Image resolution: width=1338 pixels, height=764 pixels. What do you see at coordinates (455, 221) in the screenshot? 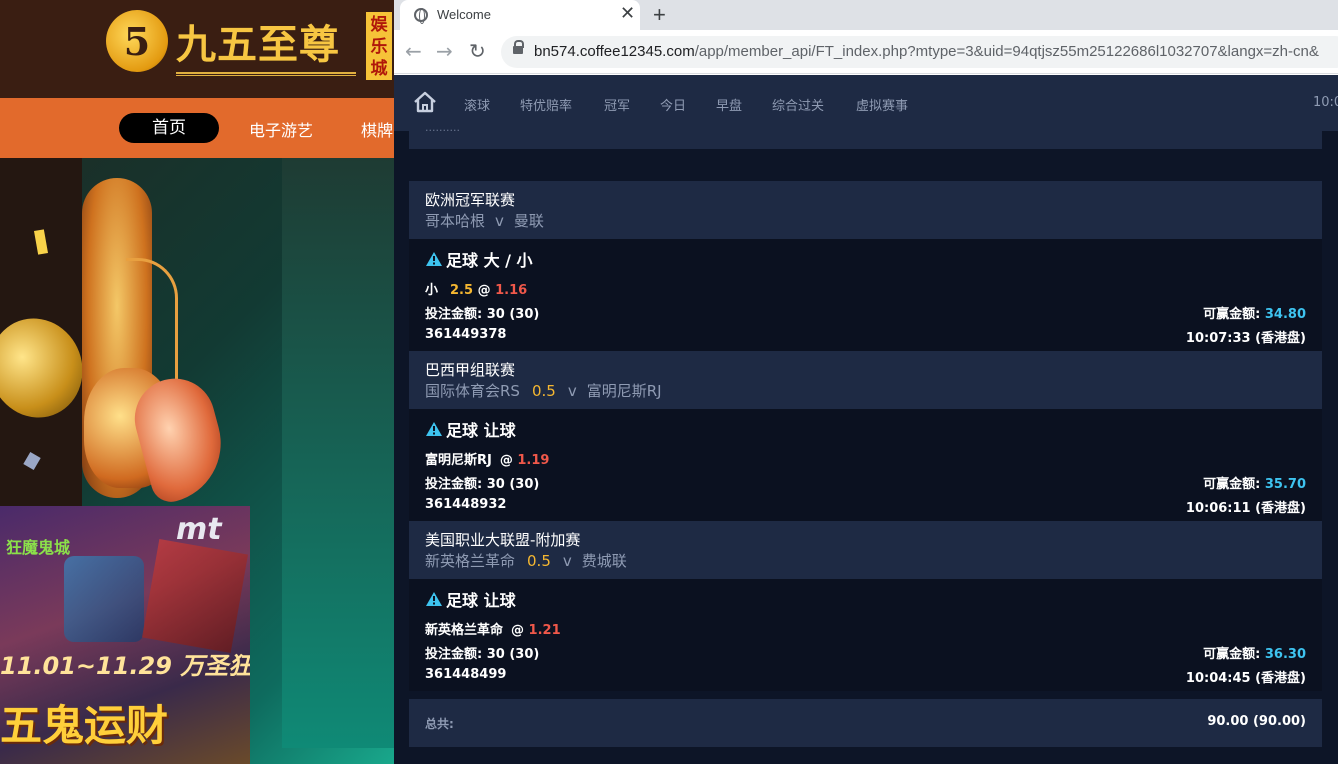
I see `home-team: 哥本哈根` at bounding box center [455, 221].